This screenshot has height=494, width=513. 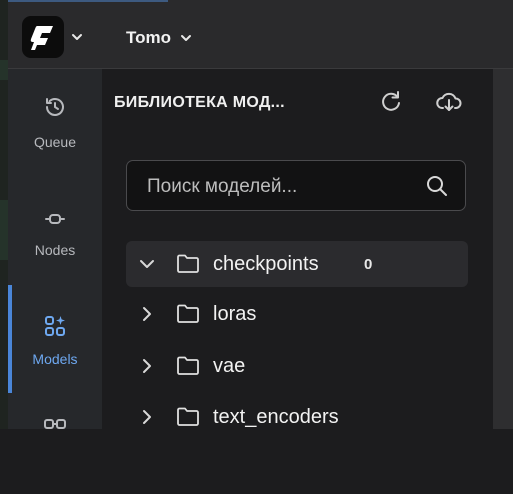 I want to click on sidebar-item-label: Nodes, so click(x=55, y=250).